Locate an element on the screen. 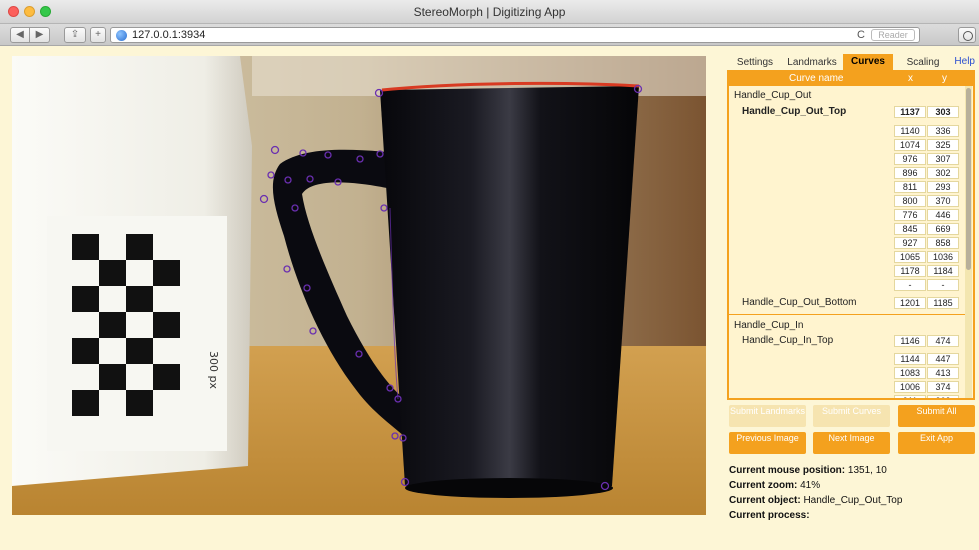 The height and width of the screenshot is (550, 979). start-y-cell: 303 is located at coordinates (943, 112).